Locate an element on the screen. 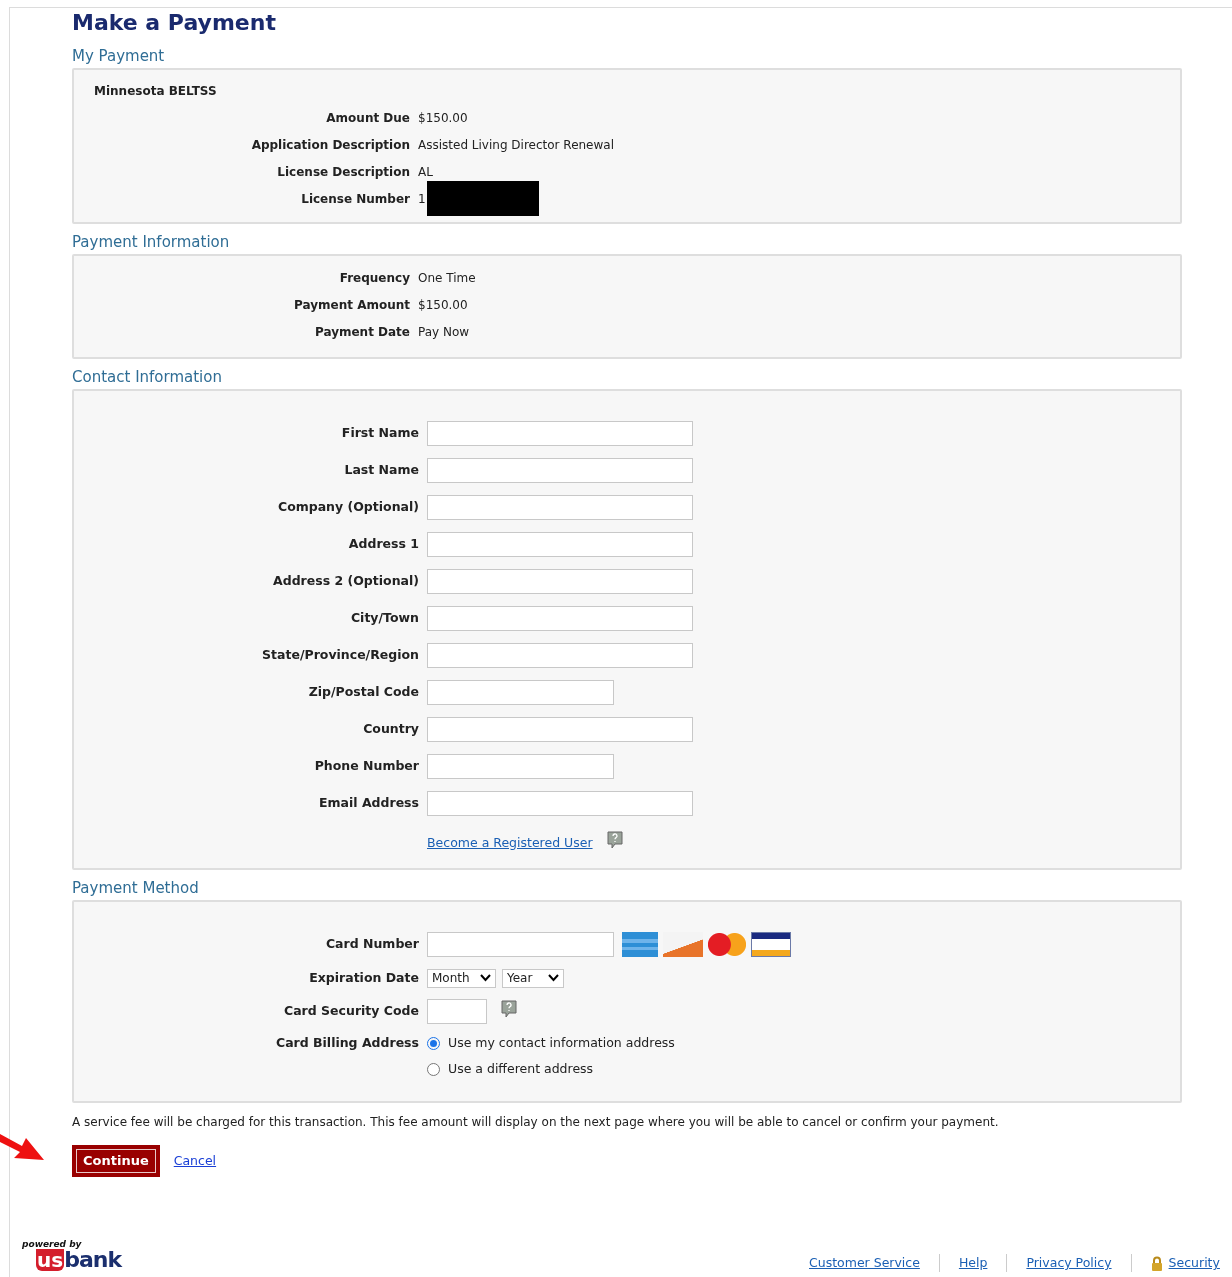  organization-name: Minnesota BELTSS is located at coordinates (156, 91).